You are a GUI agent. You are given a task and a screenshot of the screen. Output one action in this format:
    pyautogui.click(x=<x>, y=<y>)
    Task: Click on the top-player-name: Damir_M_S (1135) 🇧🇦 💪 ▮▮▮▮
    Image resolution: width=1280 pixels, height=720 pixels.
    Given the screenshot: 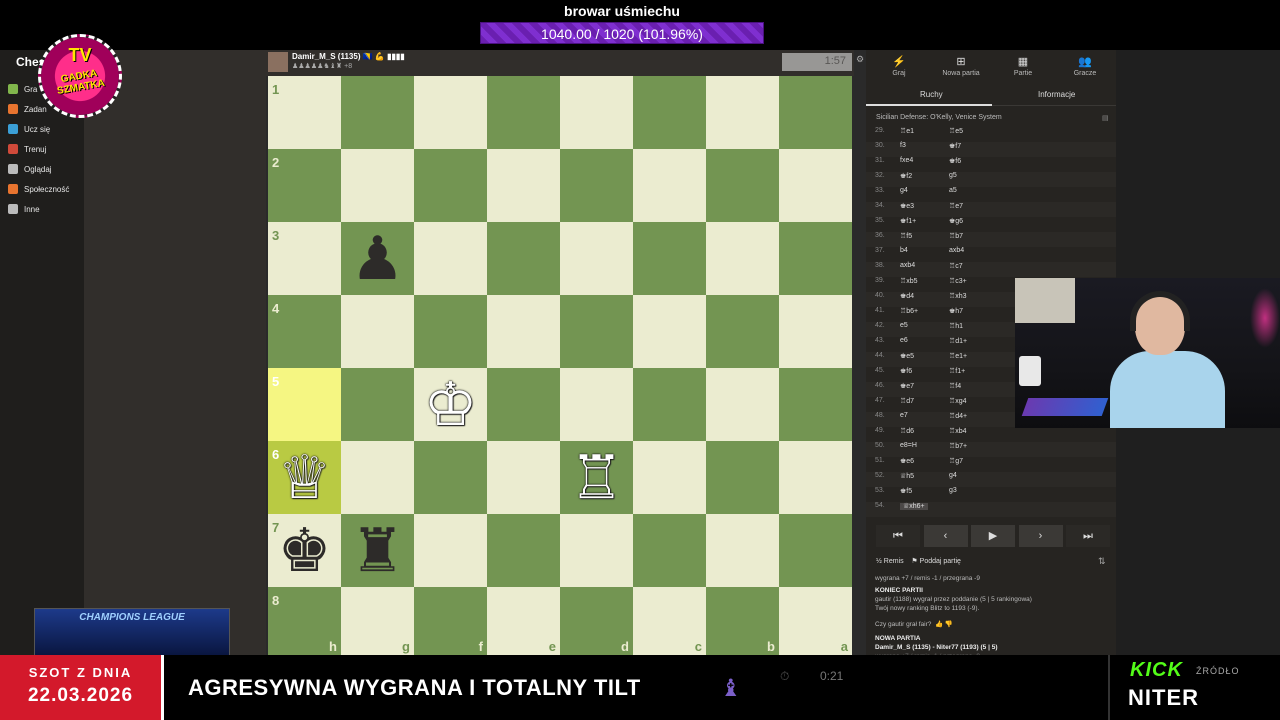 What is the action you would take?
    pyautogui.click(x=348, y=56)
    